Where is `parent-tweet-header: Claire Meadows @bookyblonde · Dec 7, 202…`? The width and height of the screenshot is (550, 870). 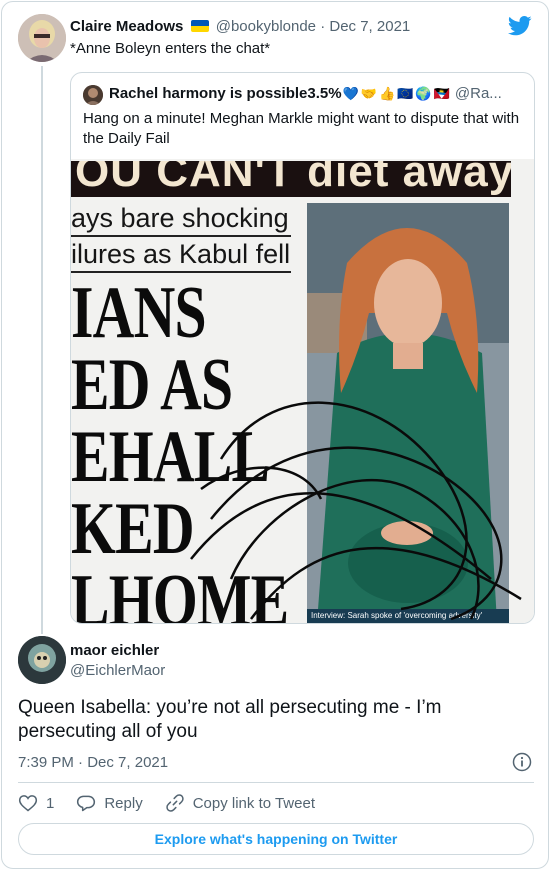 parent-tweet-header: Claire Meadows @bookyblonde · Dec 7, 202… is located at coordinates (240, 26).